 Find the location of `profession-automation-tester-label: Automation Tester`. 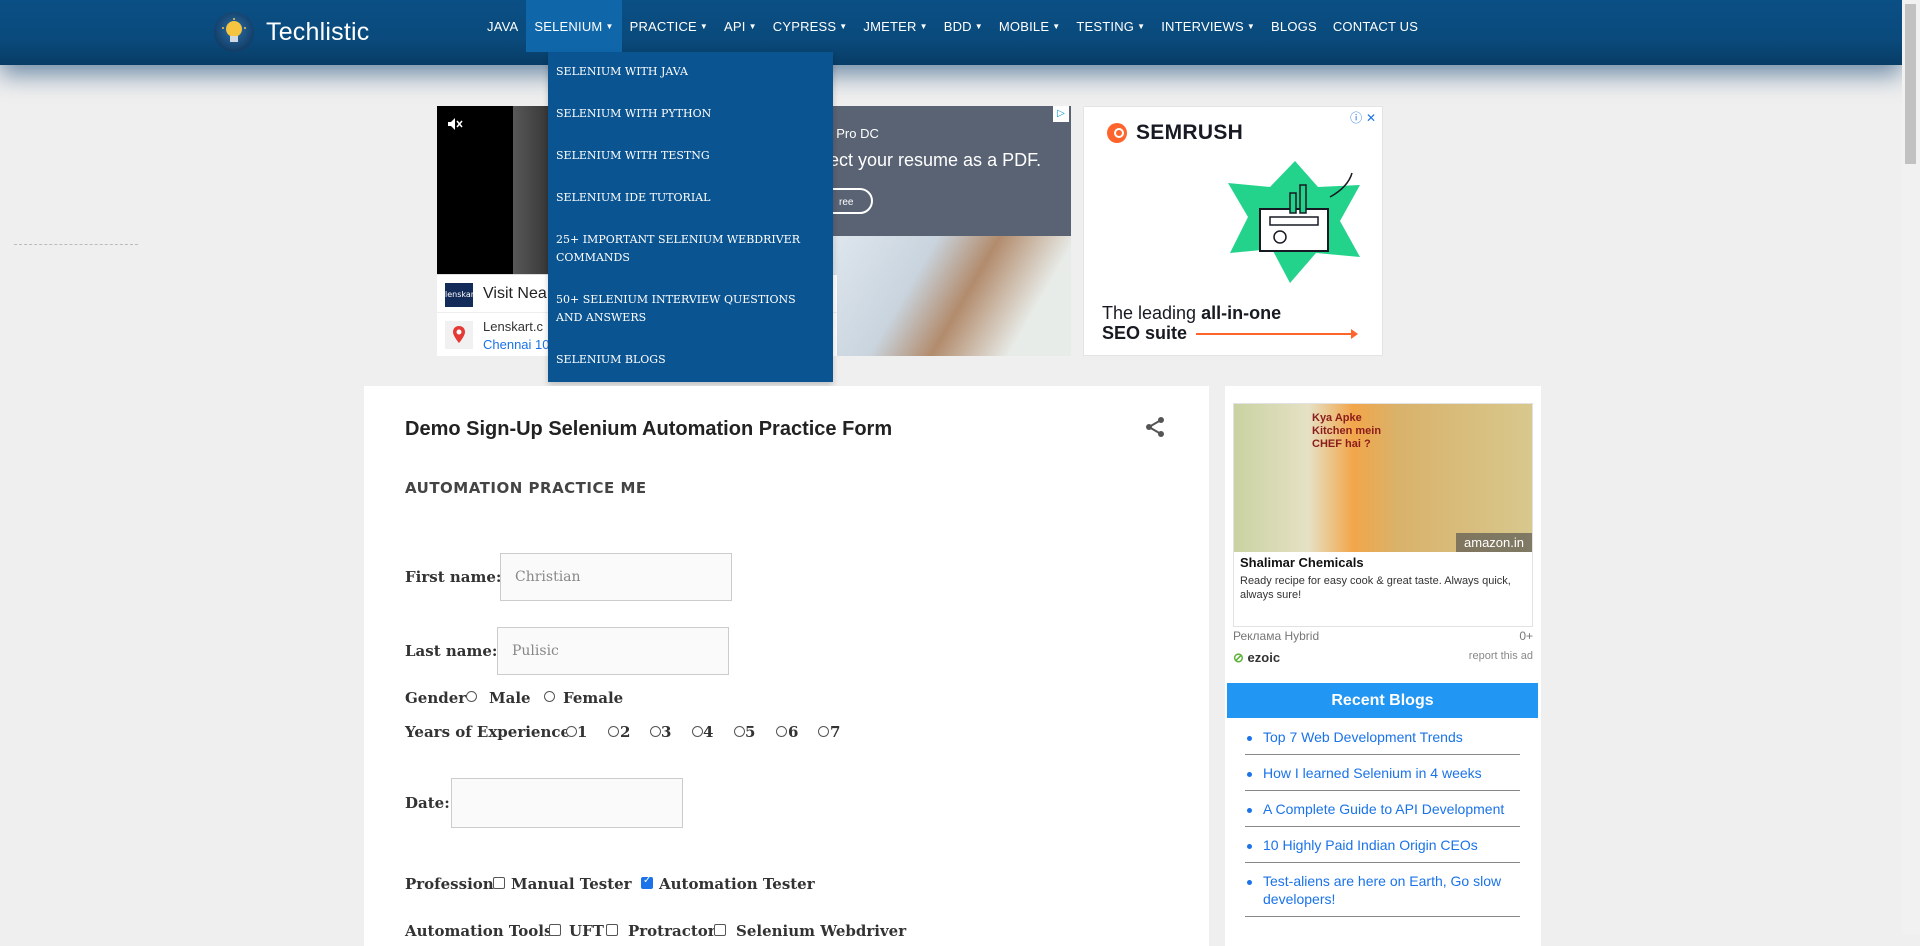

profession-automation-tester-label: Automation Tester is located at coordinates (737, 884).